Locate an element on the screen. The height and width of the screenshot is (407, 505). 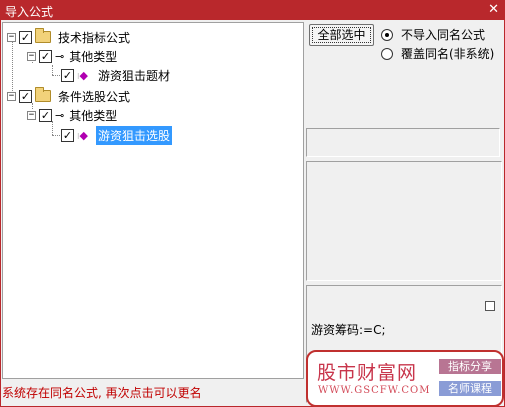
title-bar: 导入公式 ✕ is located at coordinates (252, 10).